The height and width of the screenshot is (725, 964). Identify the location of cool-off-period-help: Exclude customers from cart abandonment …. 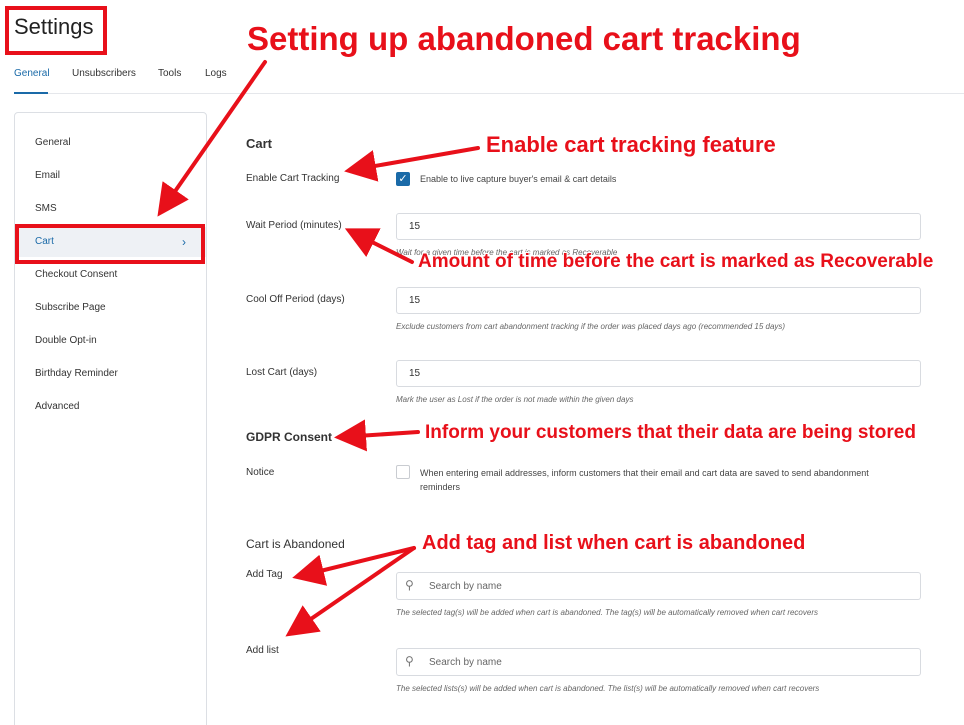
(591, 326).